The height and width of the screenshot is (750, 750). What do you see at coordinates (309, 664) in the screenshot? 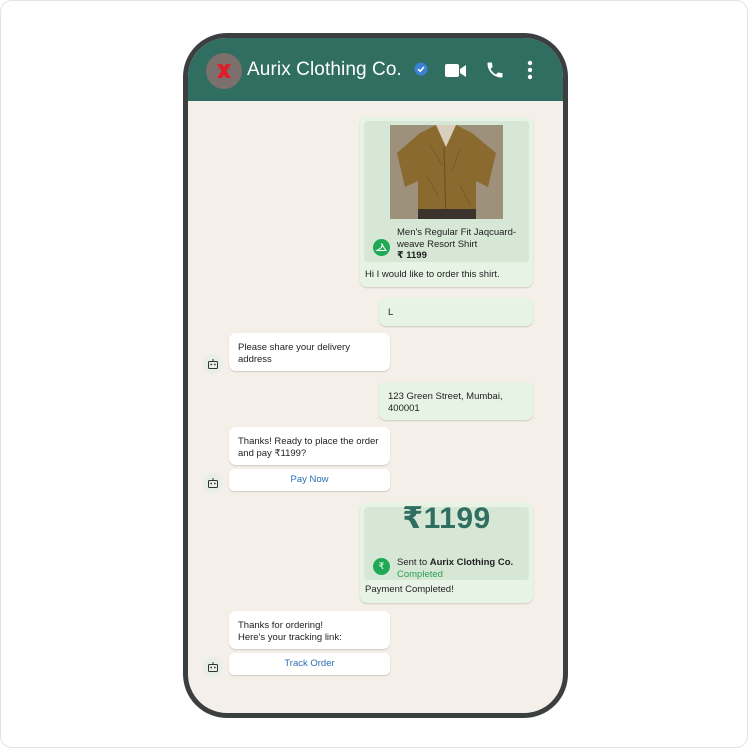
I see `track-order-button: Track Order` at bounding box center [309, 664].